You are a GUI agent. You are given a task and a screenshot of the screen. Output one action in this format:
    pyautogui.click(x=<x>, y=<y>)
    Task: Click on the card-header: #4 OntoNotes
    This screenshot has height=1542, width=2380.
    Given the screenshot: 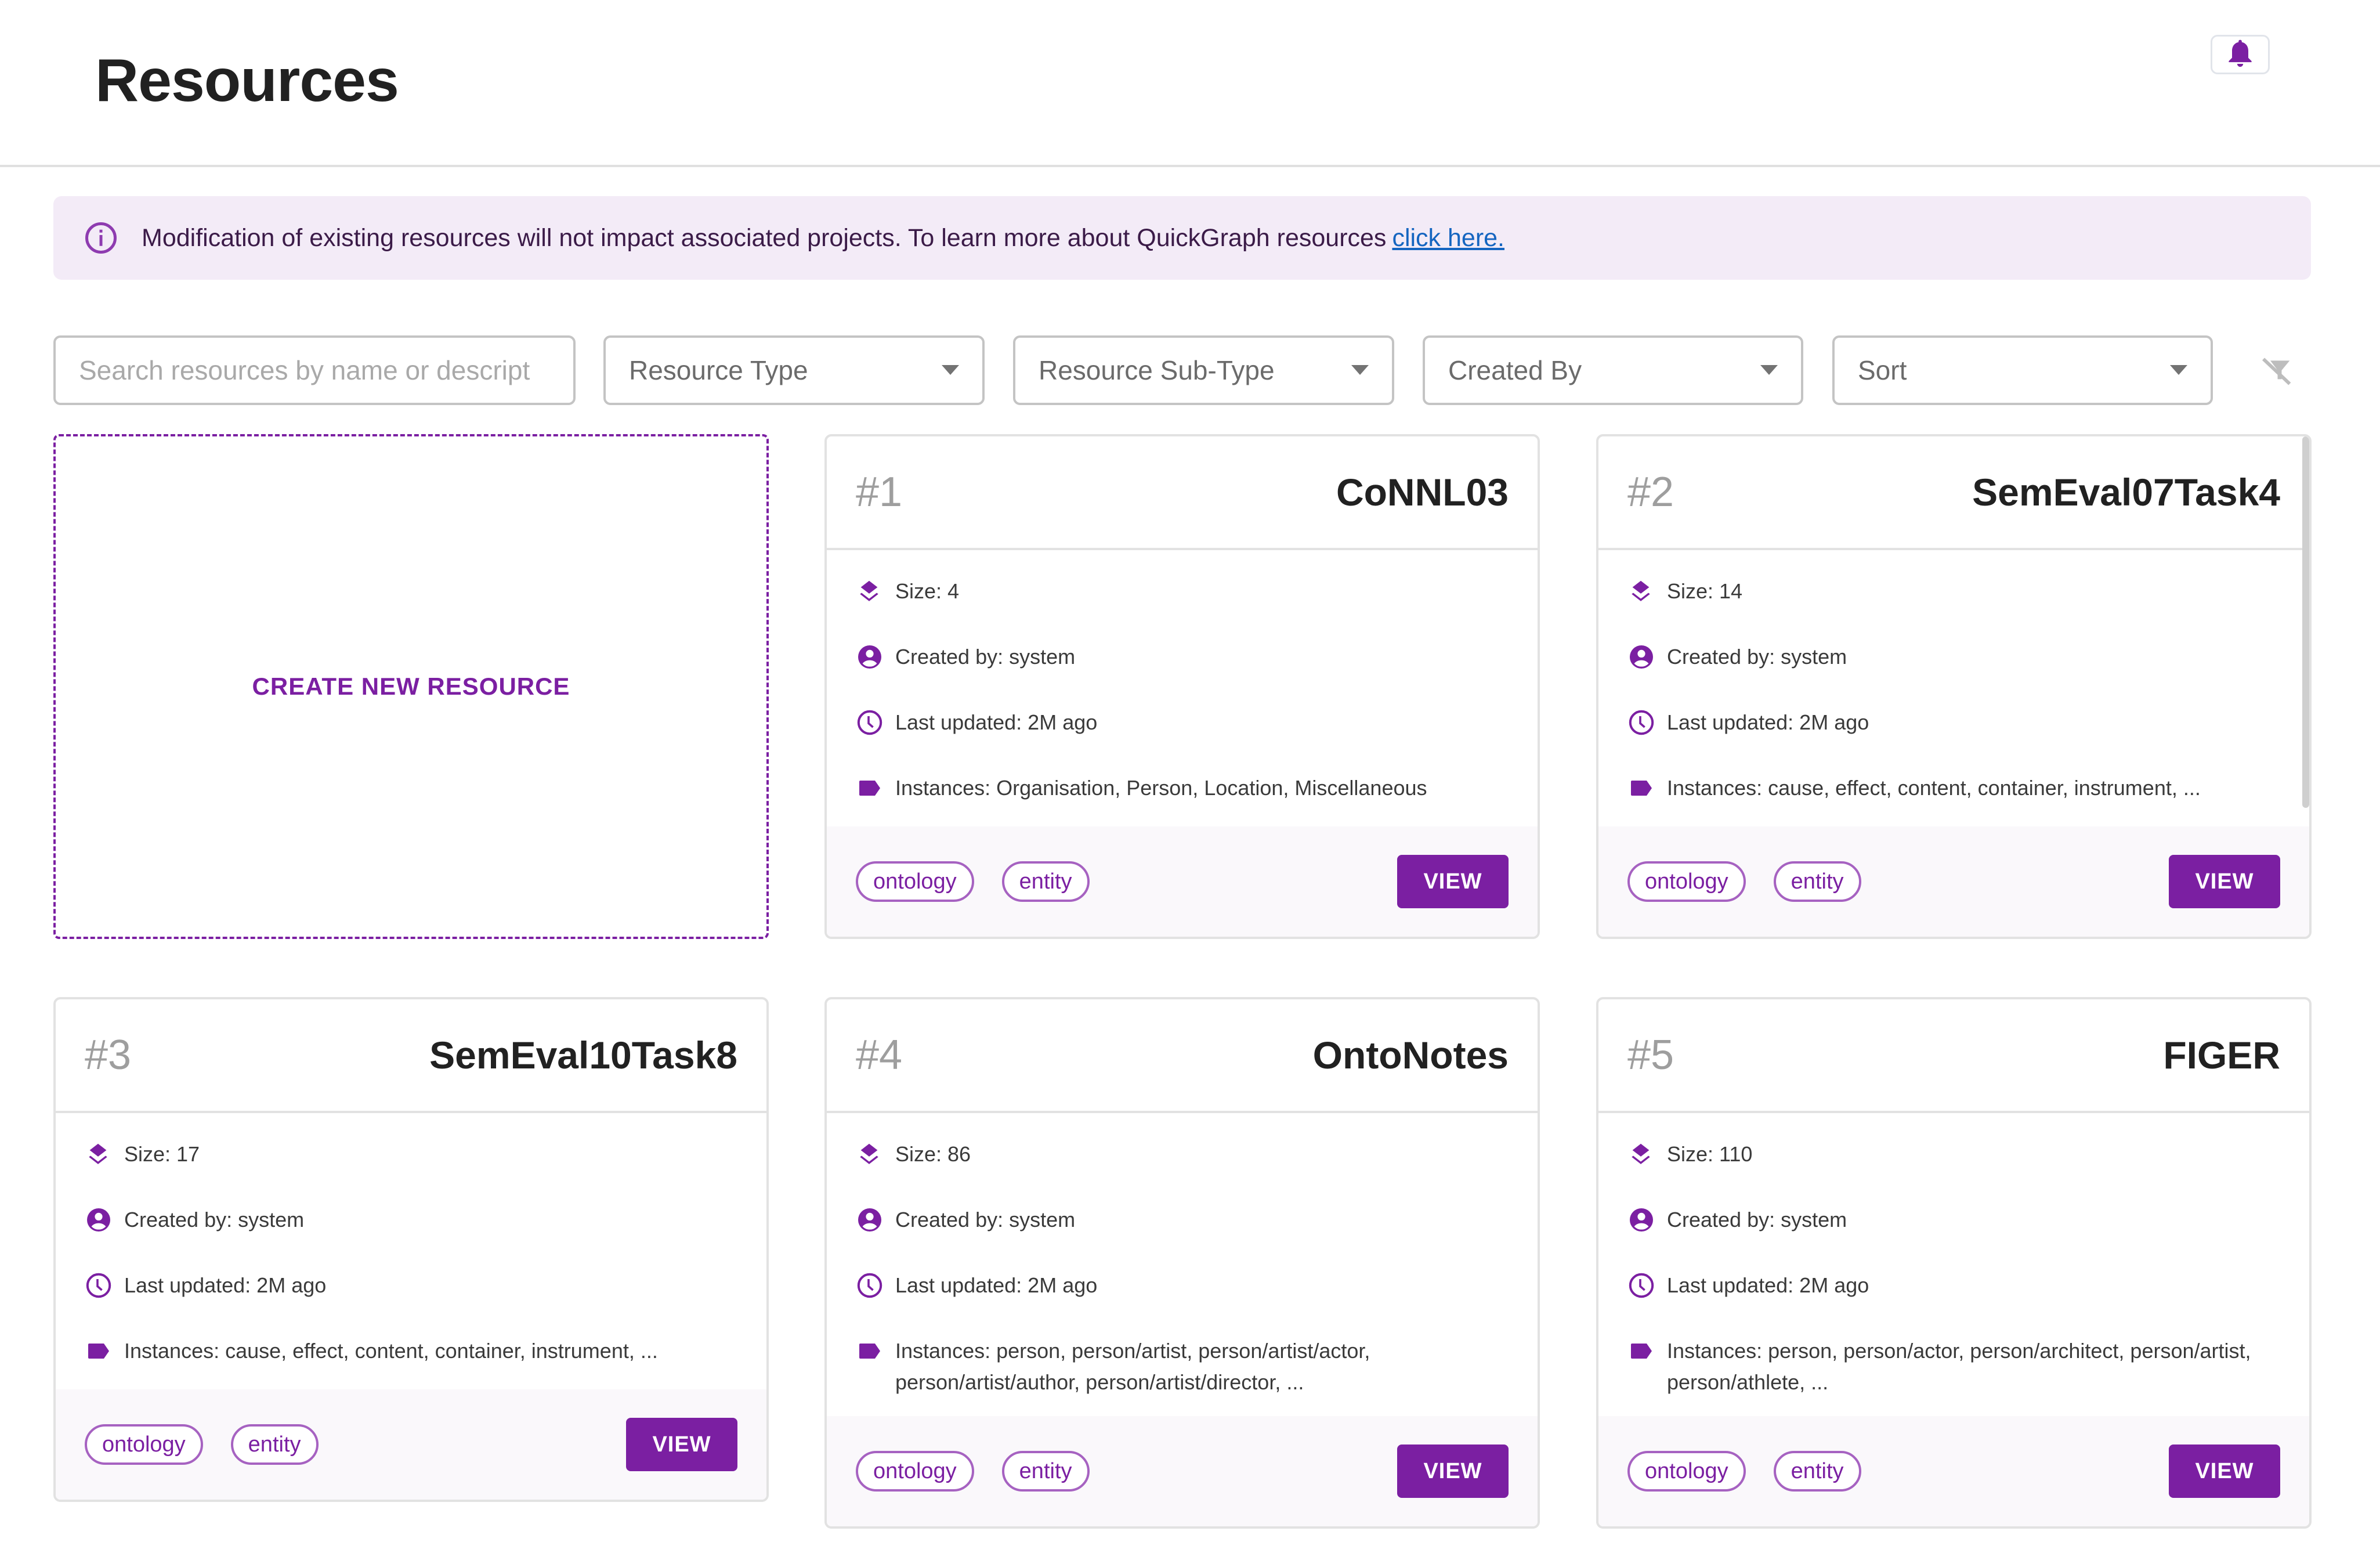 What is the action you would take?
    pyautogui.click(x=1182, y=1056)
    